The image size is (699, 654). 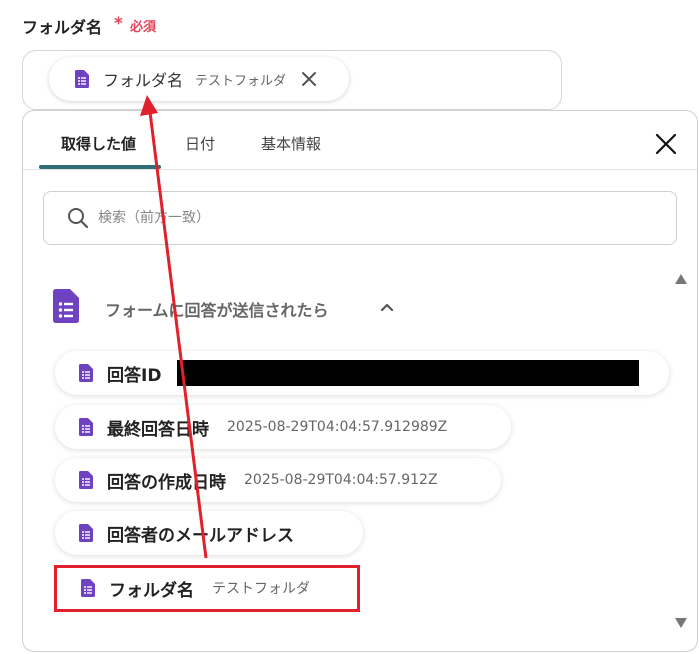 What do you see at coordinates (341, 480) in the screenshot?
I see `item-value: 2025-08-29T04:04:57.912Z` at bounding box center [341, 480].